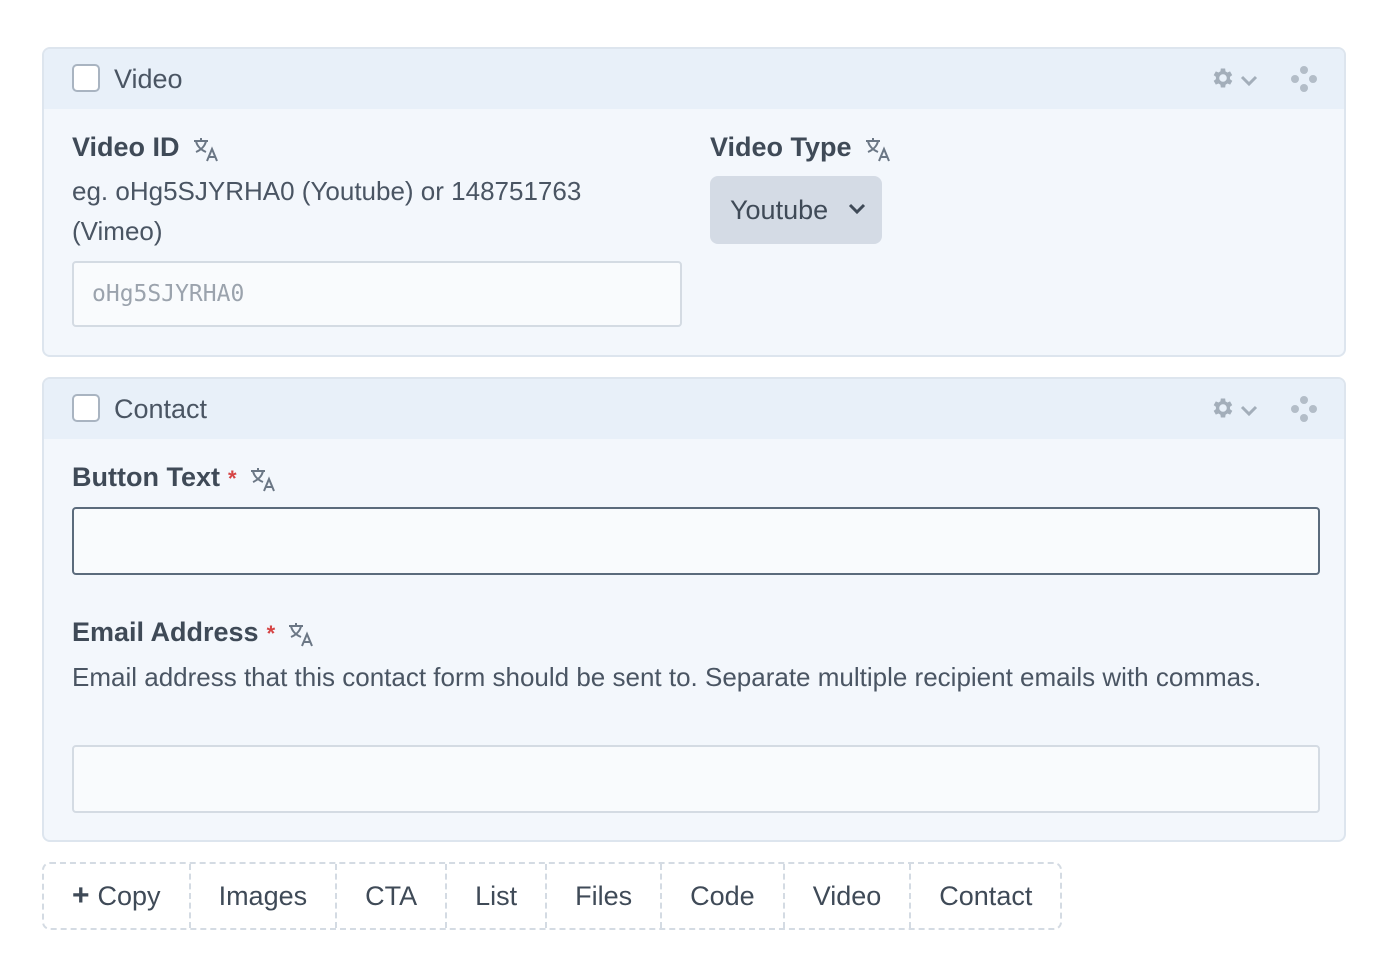 Image resolution: width=1388 pixels, height=980 pixels. I want to click on video-type-selected: Youtube, so click(779, 210).